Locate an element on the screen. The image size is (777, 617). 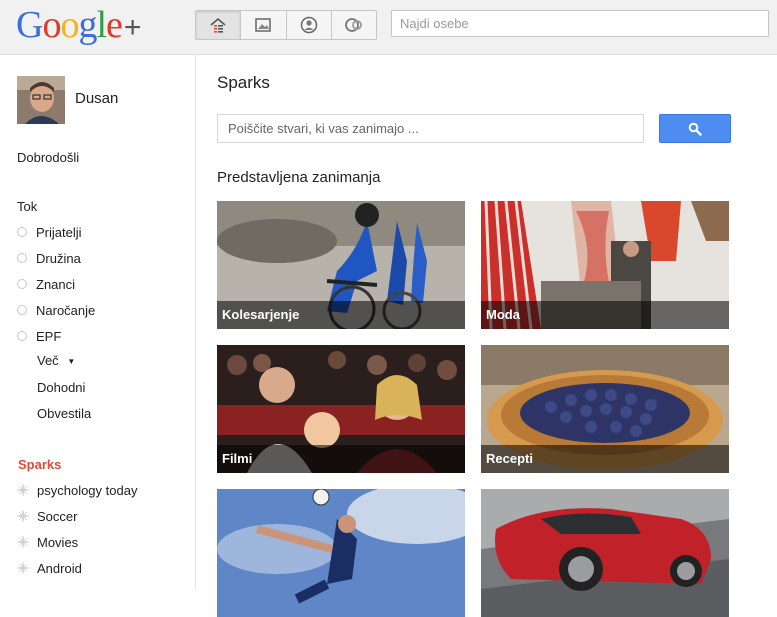
search-icon is located at coordinates (695, 129).